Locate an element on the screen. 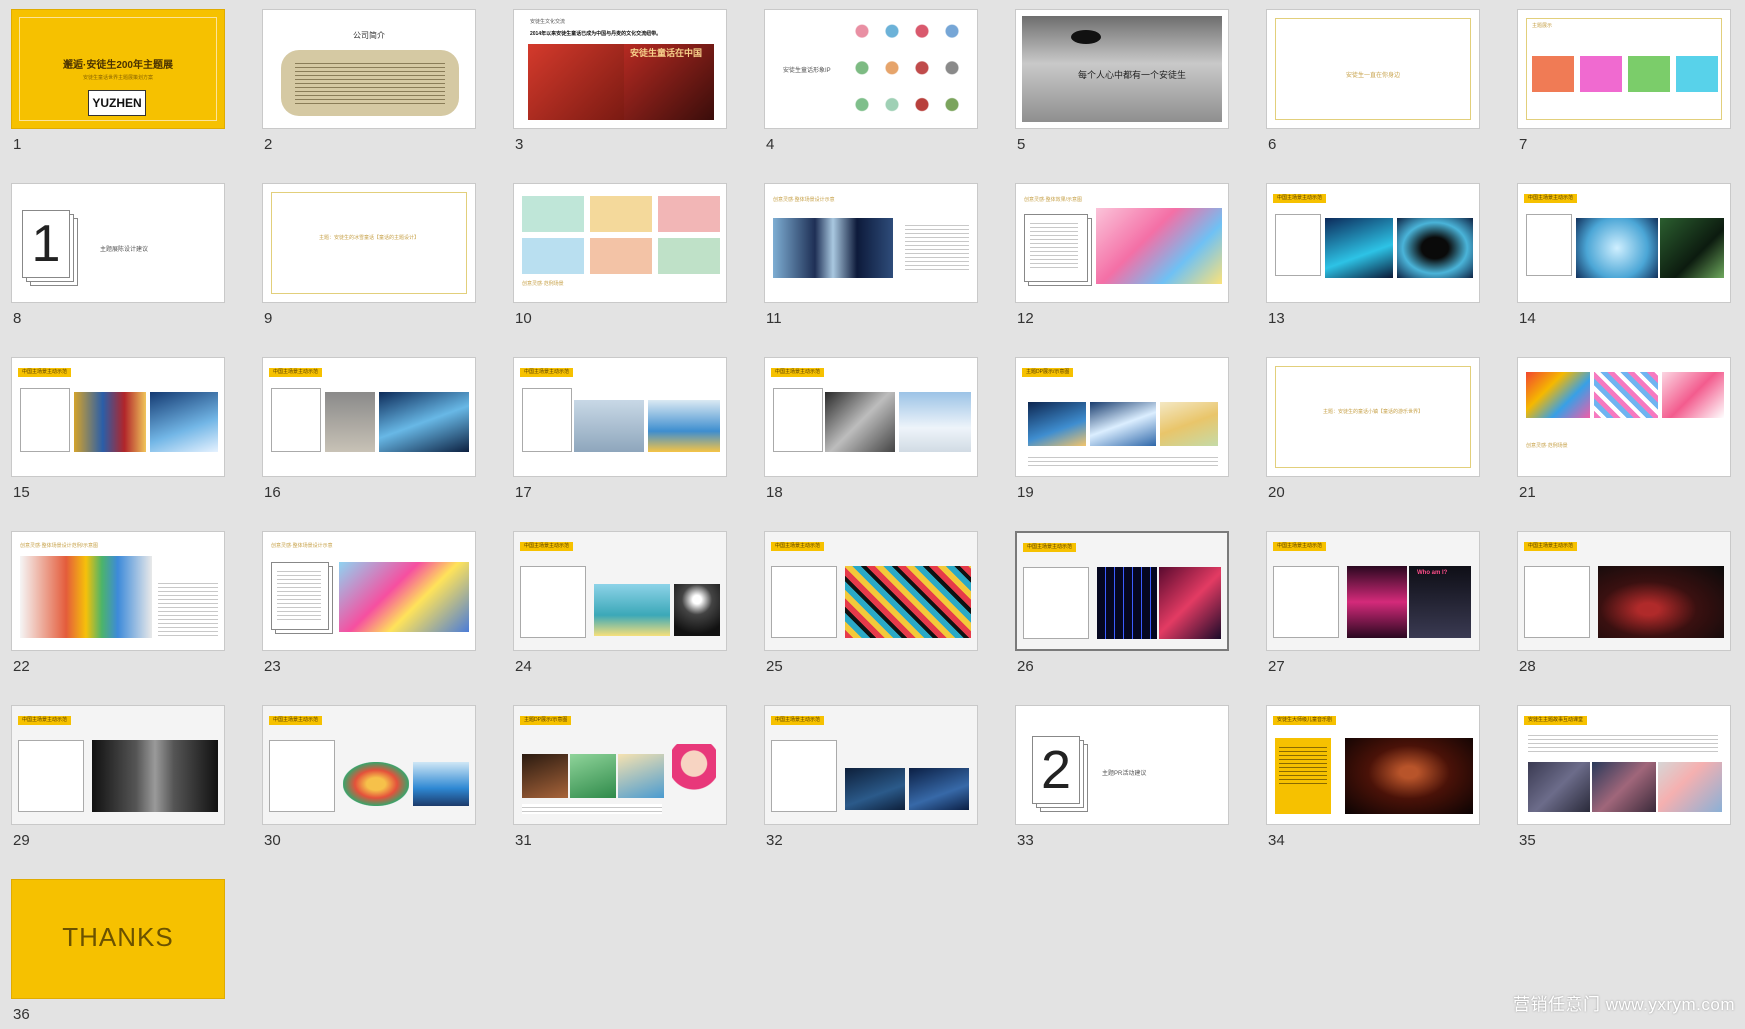 The height and width of the screenshot is (1029, 1745). slide-title: 安徒生童话形象IP is located at coordinates (807, 71).